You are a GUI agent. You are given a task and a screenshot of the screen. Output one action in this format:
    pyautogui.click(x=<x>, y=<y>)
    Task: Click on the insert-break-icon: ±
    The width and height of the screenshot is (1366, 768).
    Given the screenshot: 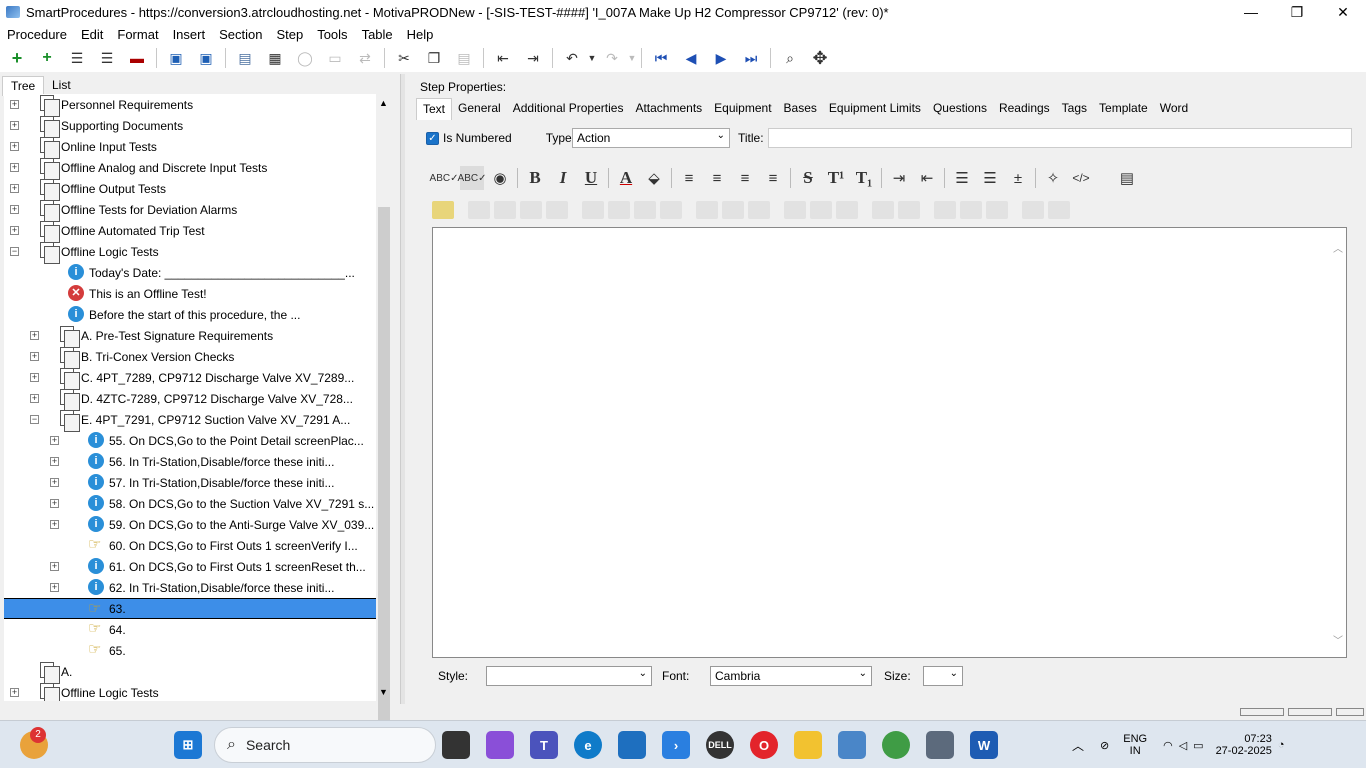 What is the action you would take?
    pyautogui.click(x=1018, y=178)
    